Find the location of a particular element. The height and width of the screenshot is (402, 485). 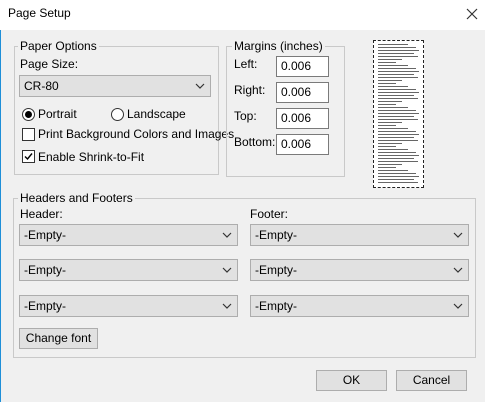

shrink-to-fit-checkbox is located at coordinates (28, 156).